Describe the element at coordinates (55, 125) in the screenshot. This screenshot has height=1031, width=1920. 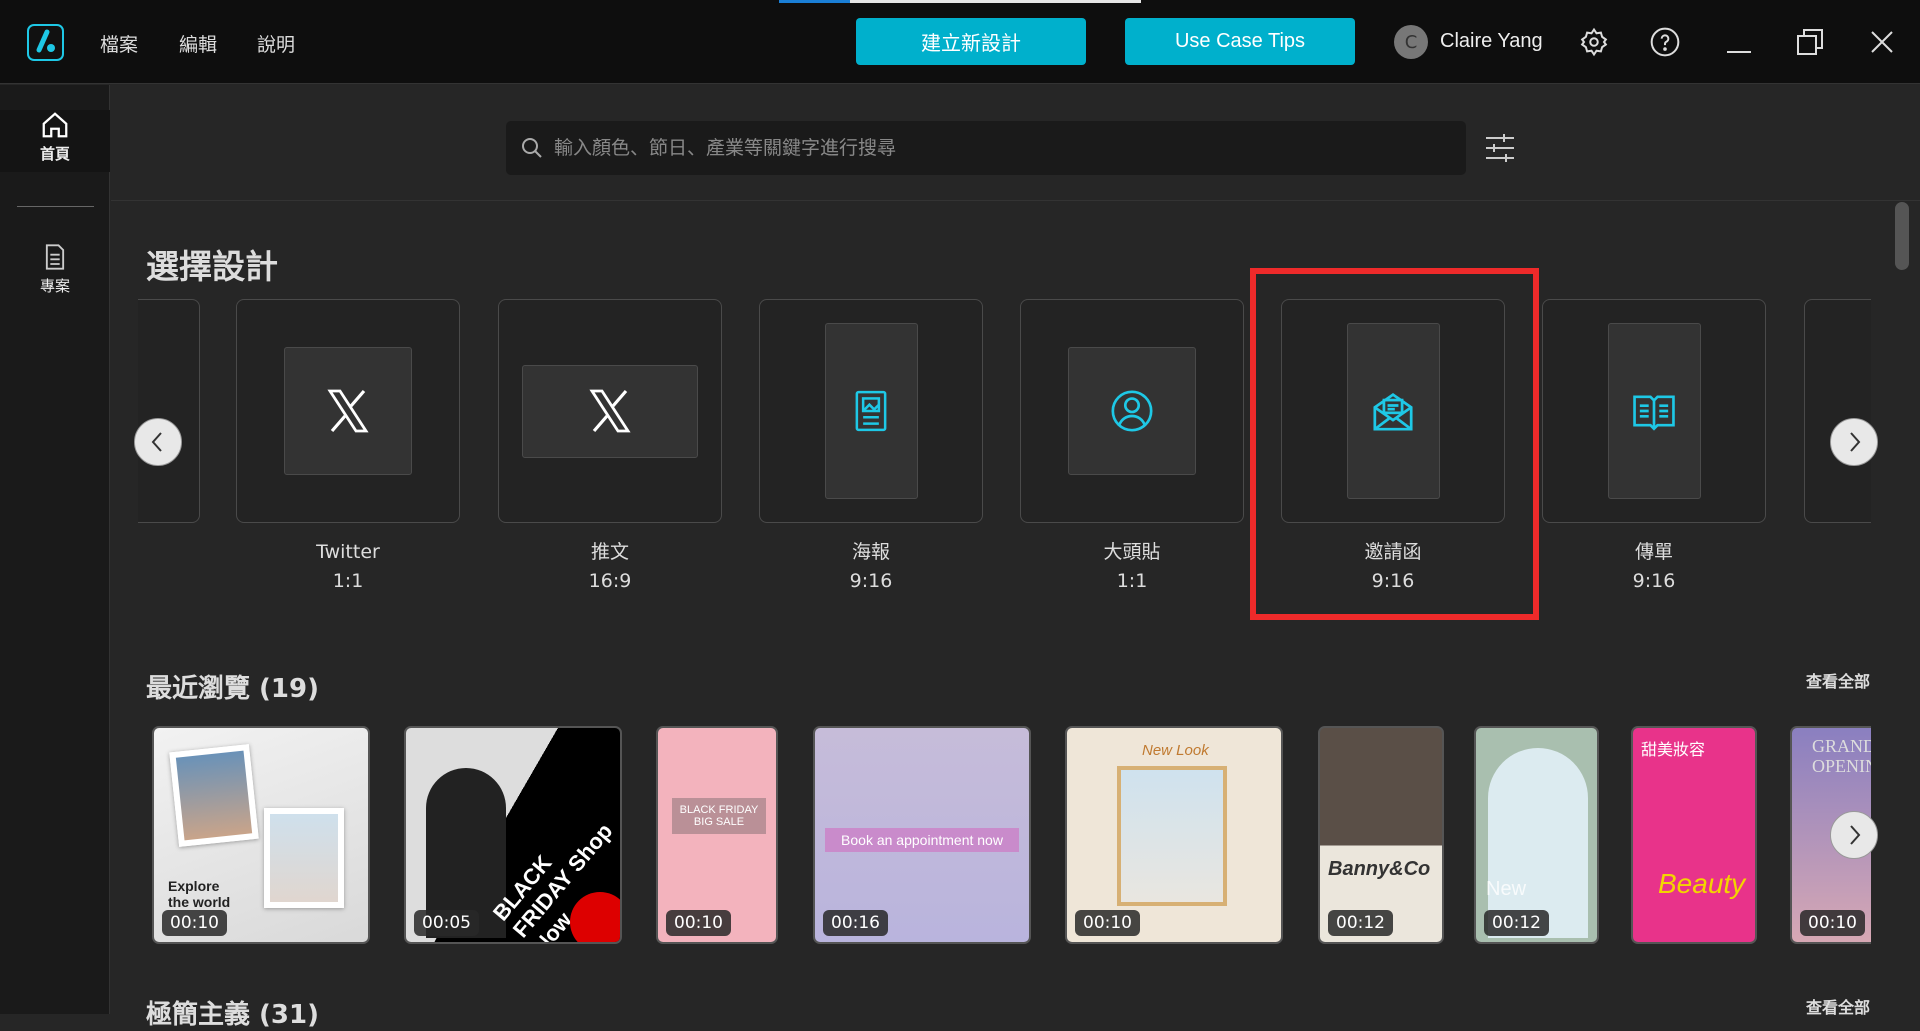
I see `home-icon` at that location.